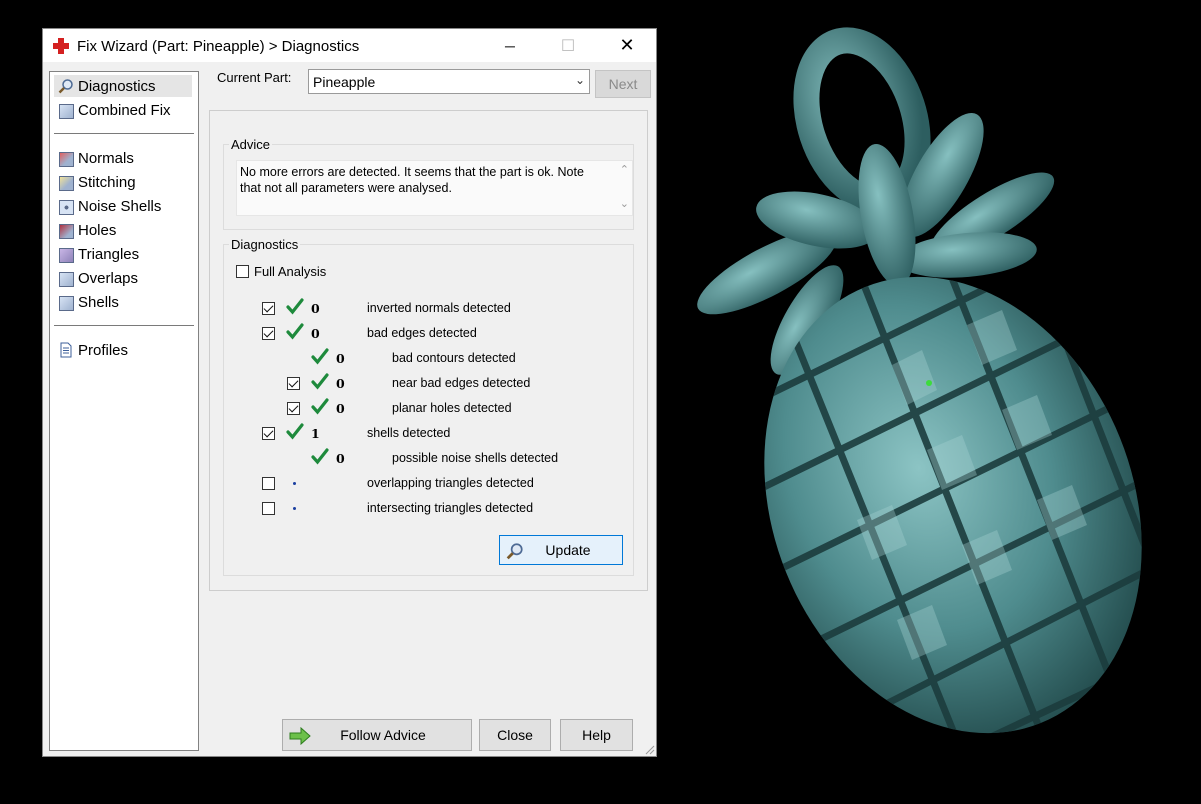  I want to click on current-part-label: Current Part:, so click(254, 77).